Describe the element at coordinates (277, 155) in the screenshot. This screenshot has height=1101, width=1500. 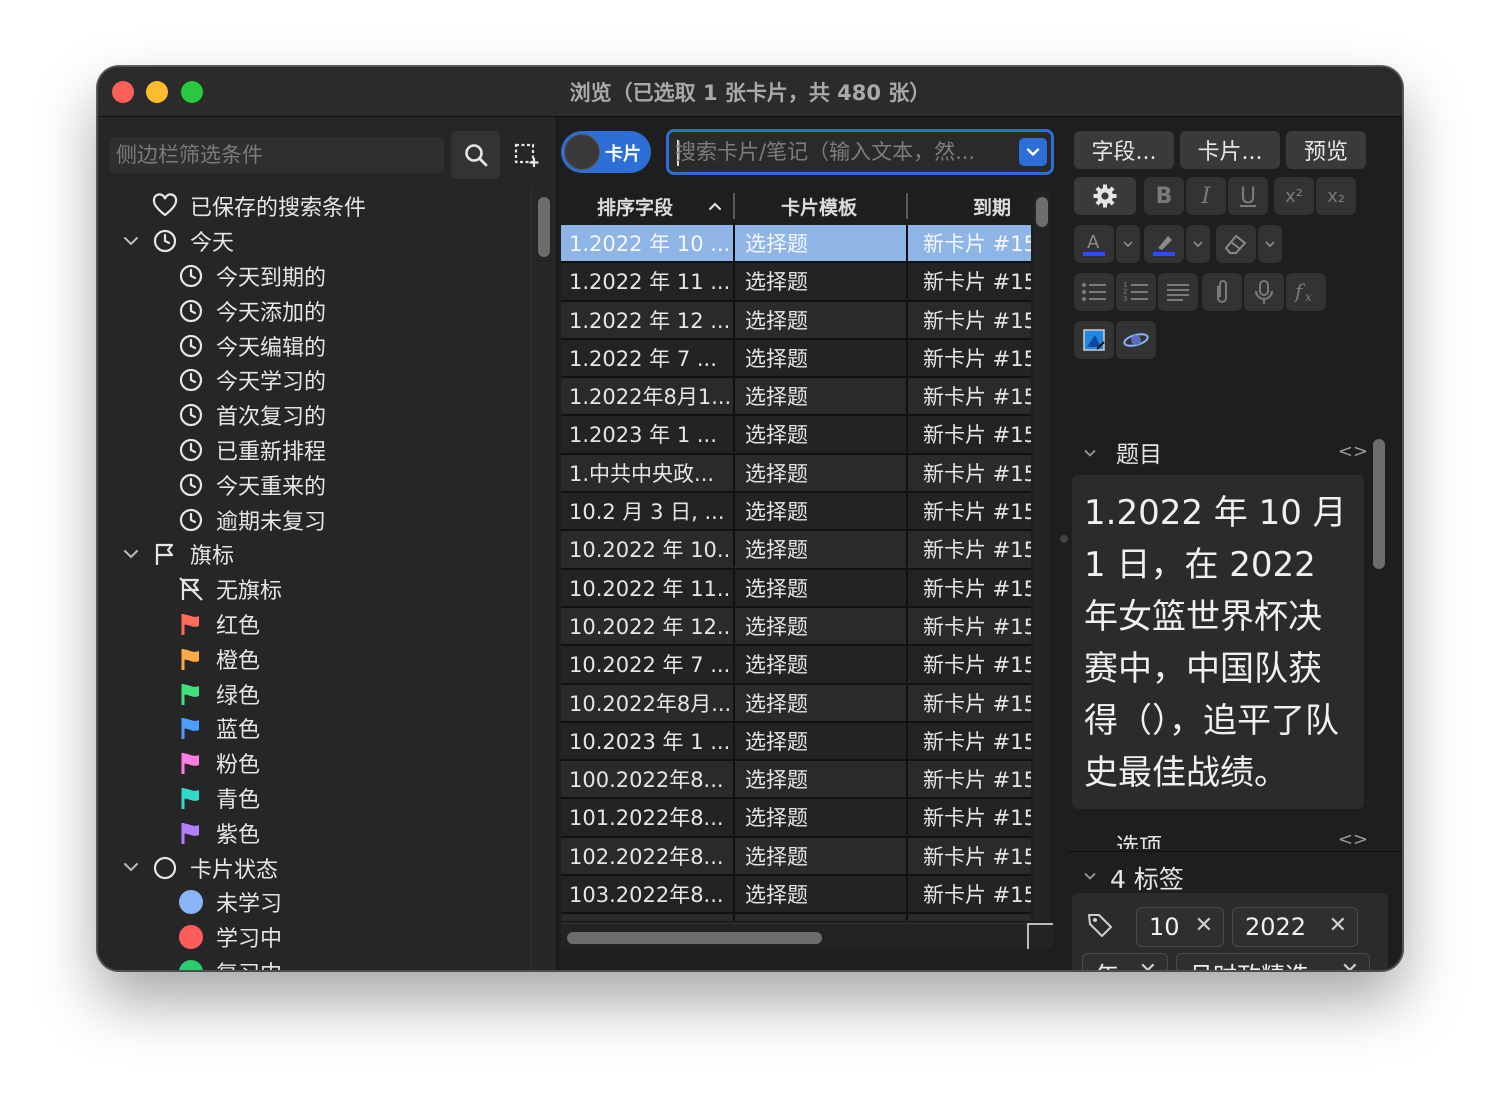
I see `sidebar-filter-input` at that location.